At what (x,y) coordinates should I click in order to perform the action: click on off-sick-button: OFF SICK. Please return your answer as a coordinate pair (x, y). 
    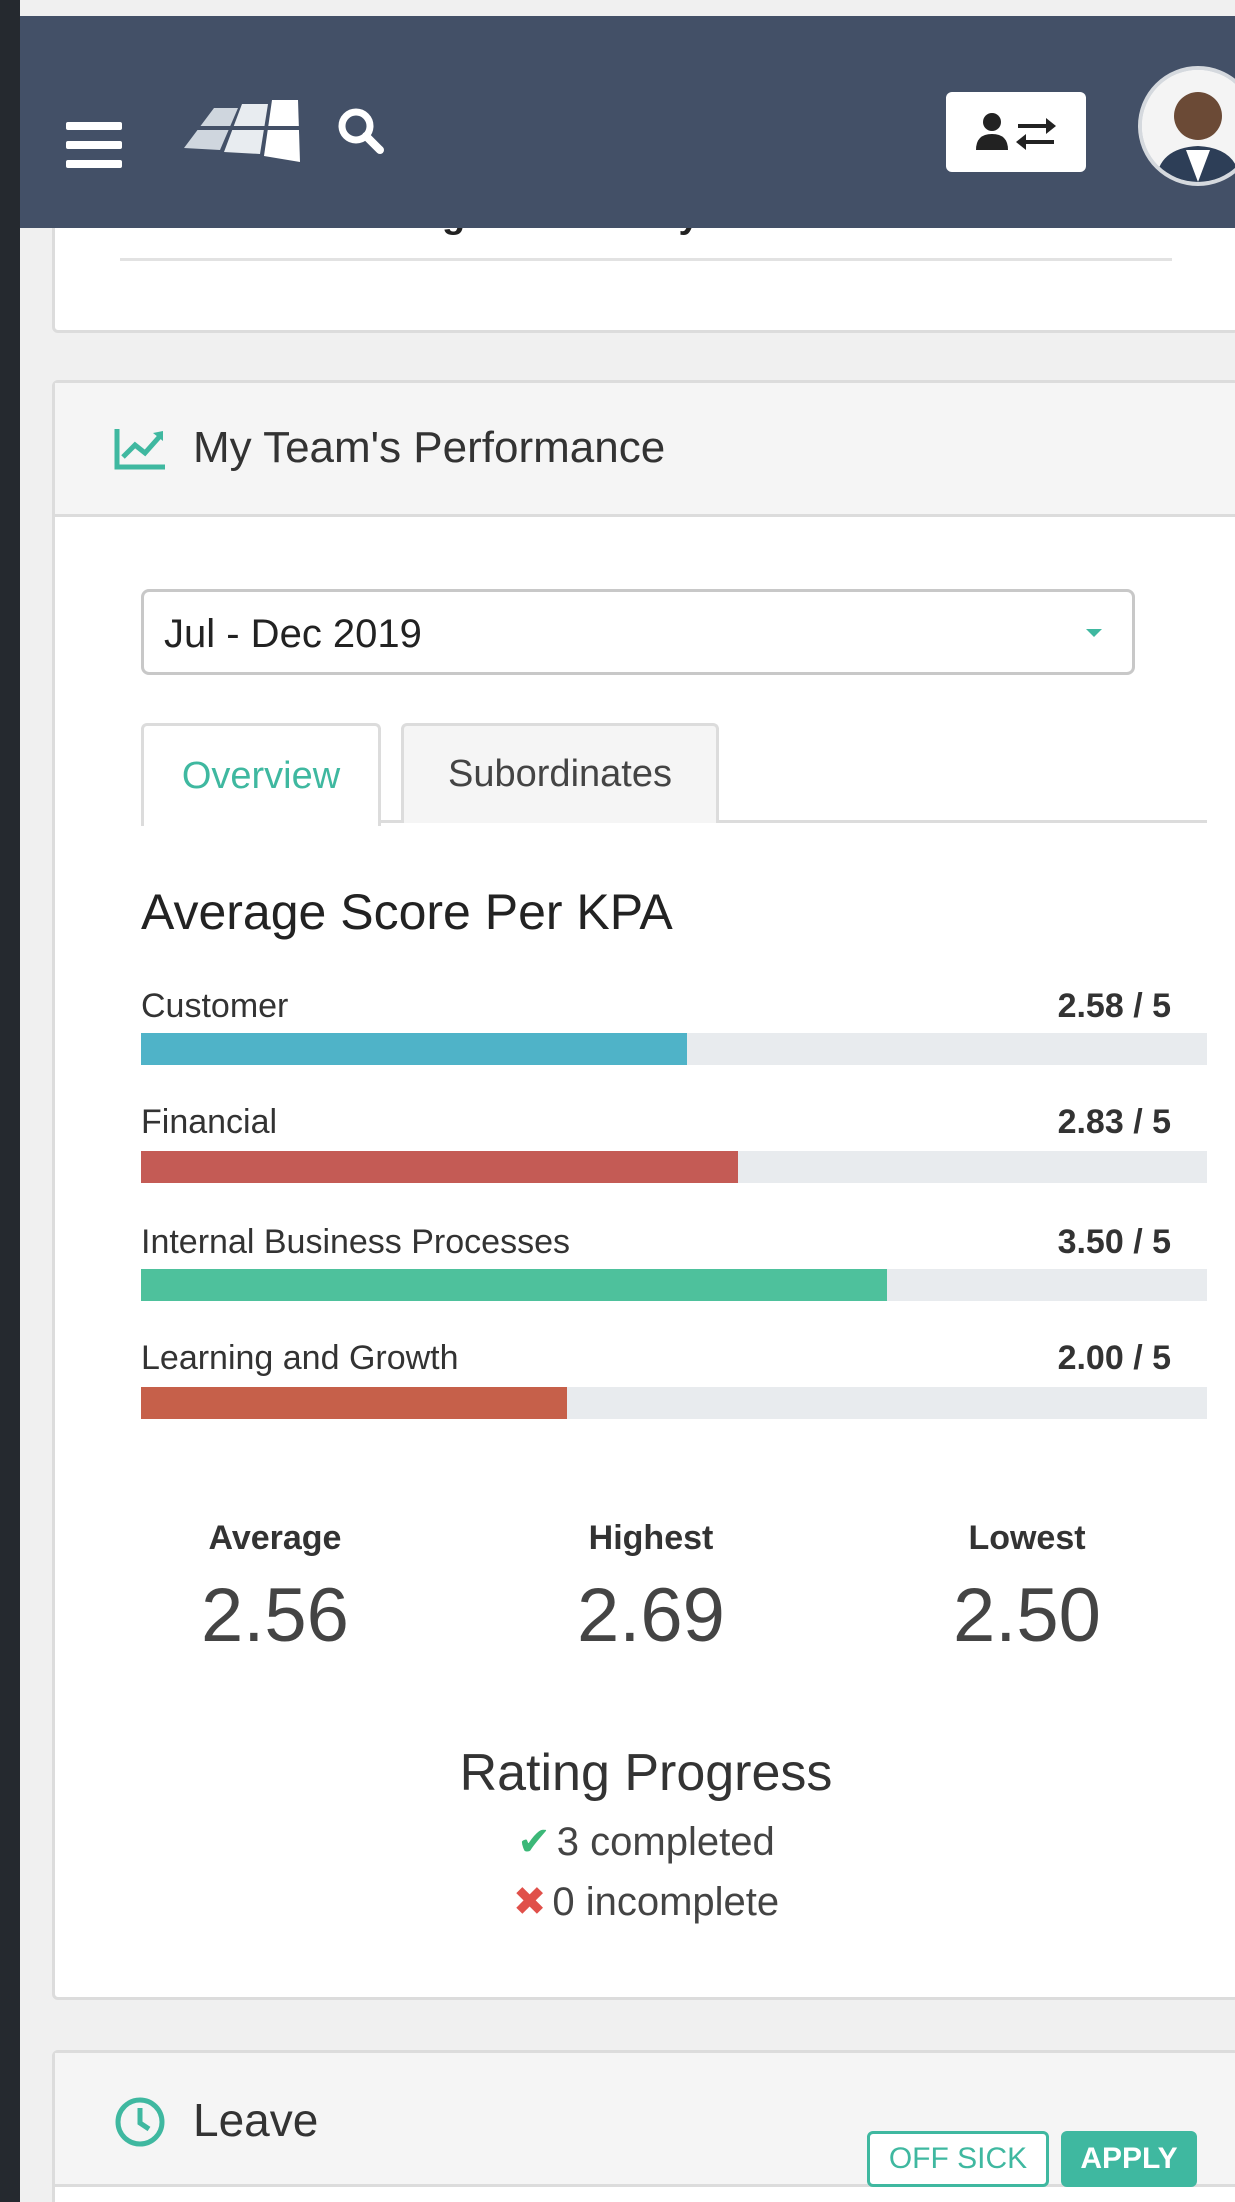
    Looking at the image, I should click on (958, 2159).